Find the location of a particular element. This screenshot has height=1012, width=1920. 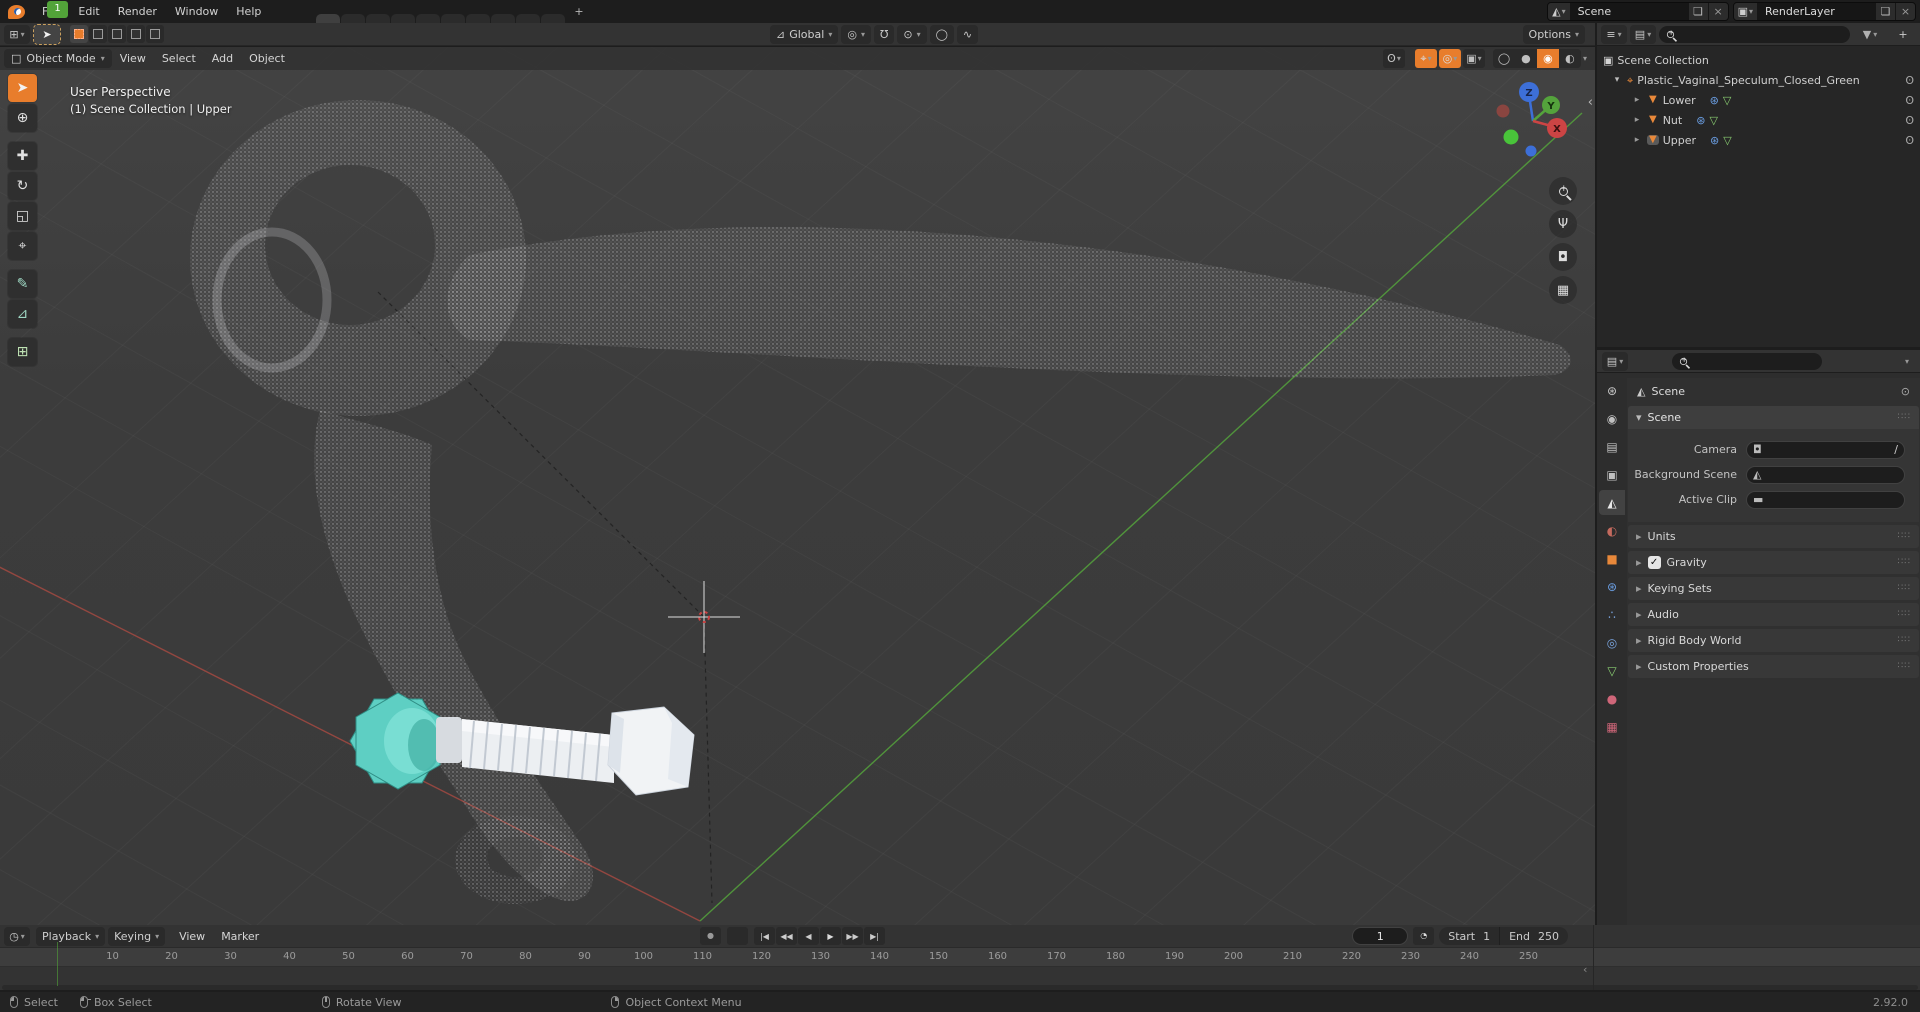

outliner-row-mesh: ▸ ▼ Upper ⊛ ▽ ʘ is located at coordinates (1758, 140).